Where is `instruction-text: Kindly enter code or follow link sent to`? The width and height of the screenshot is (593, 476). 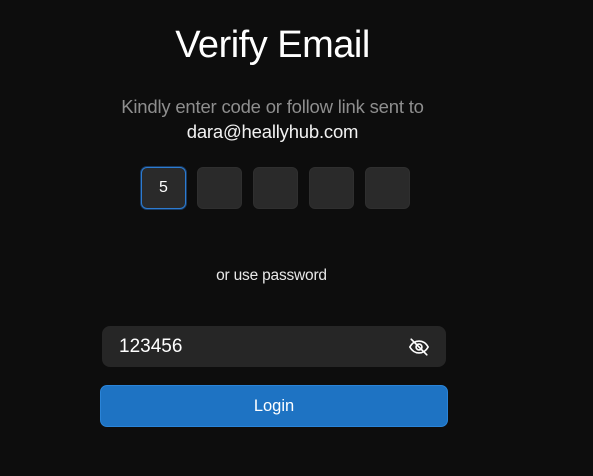 instruction-text: Kindly enter code or follow link sent to is located at coordinates (272, 106).